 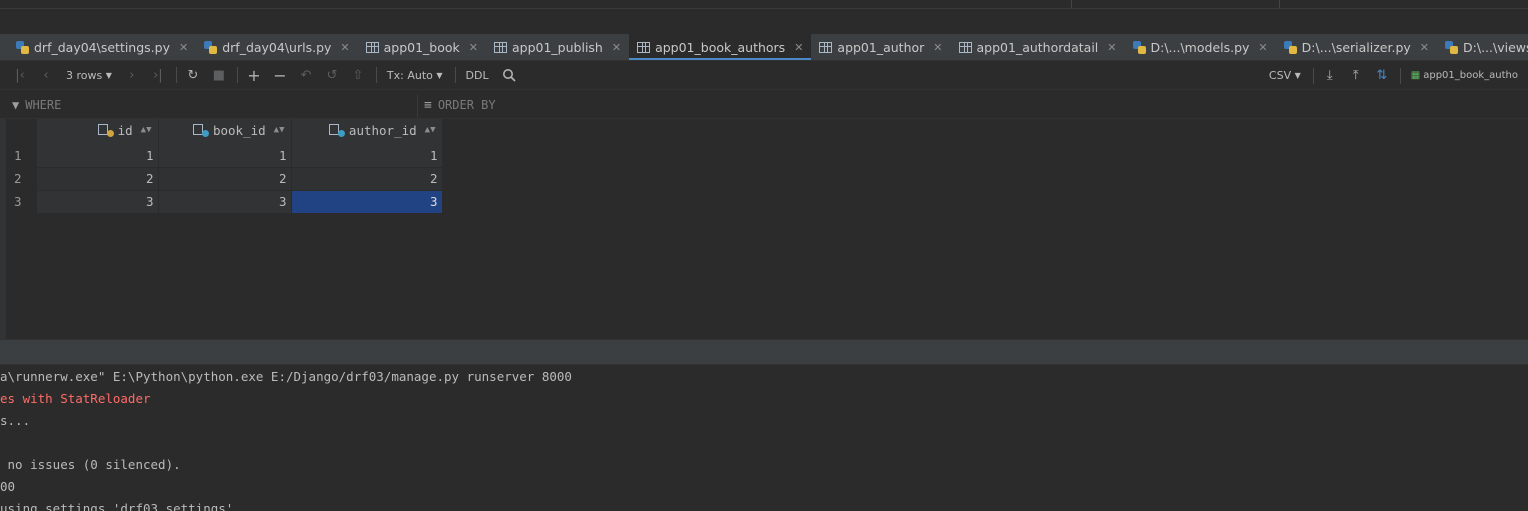 What do you see at coordinates (306, 75) in the screenshot?
I see `revert-icon: ↶` at bounding box center [306, 75].